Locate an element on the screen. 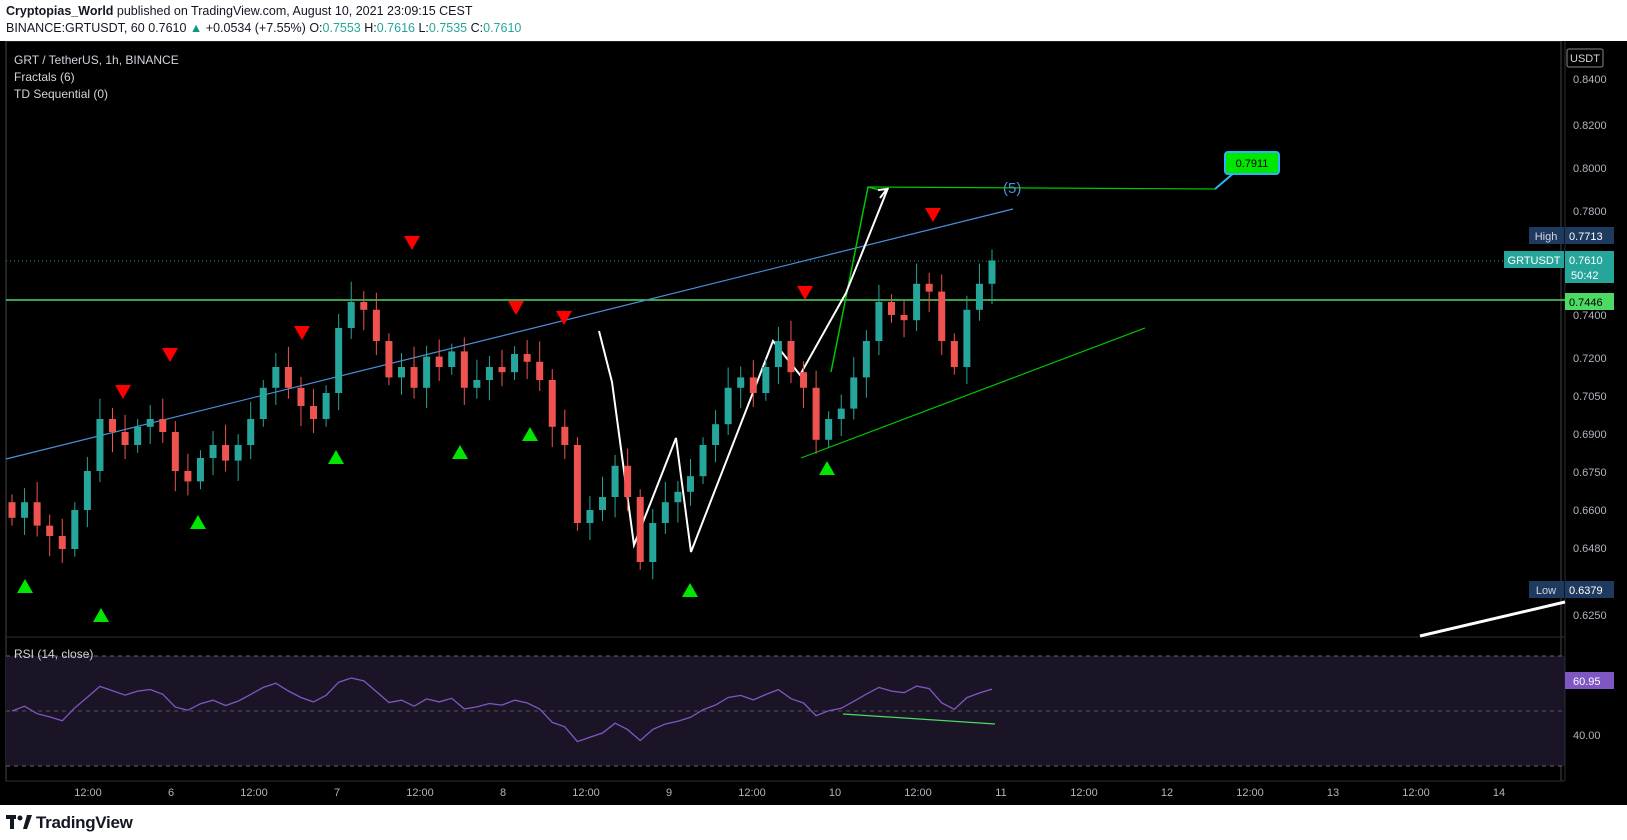 This screenshot has height=840, width=1627. close-value: 0.7610 is located at coordinates (502, 28).